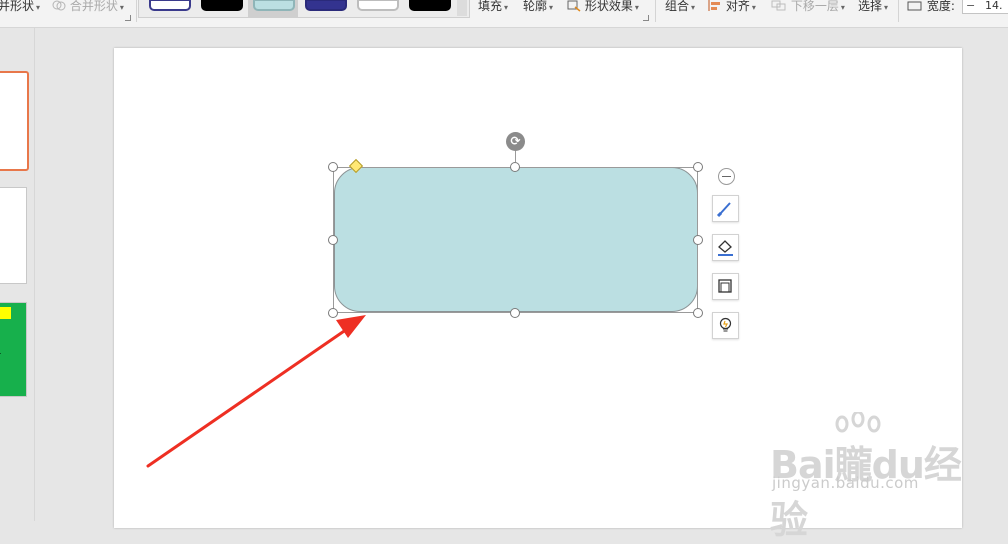 The width and height of the screenshot is (1008, 544). Describe the element at coordinates (515, 156) in the screenshot. I see `rotation-connector` at that location.